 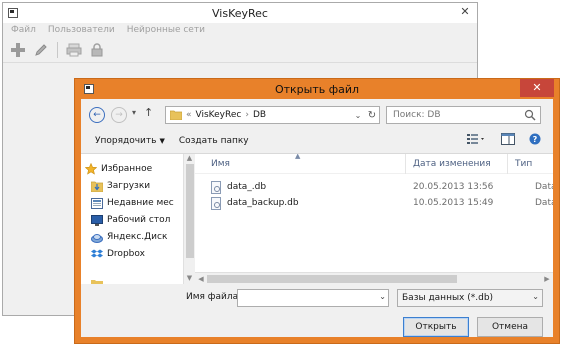 What do you see at coordinates (465, 12) in the screenshot?
I see `main-close-button: ✕` at bounding box center [465, 12].